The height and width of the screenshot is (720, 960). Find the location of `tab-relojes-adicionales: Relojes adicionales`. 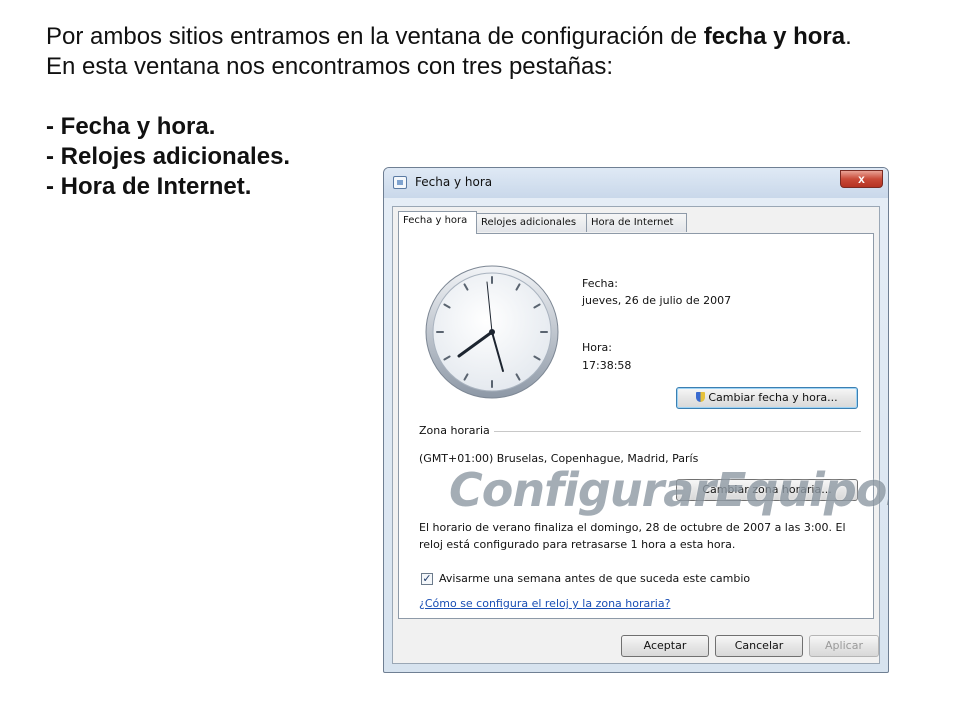

tab-relojes-adicionales: Relojes adicionales is located at coordinates (531, 222).